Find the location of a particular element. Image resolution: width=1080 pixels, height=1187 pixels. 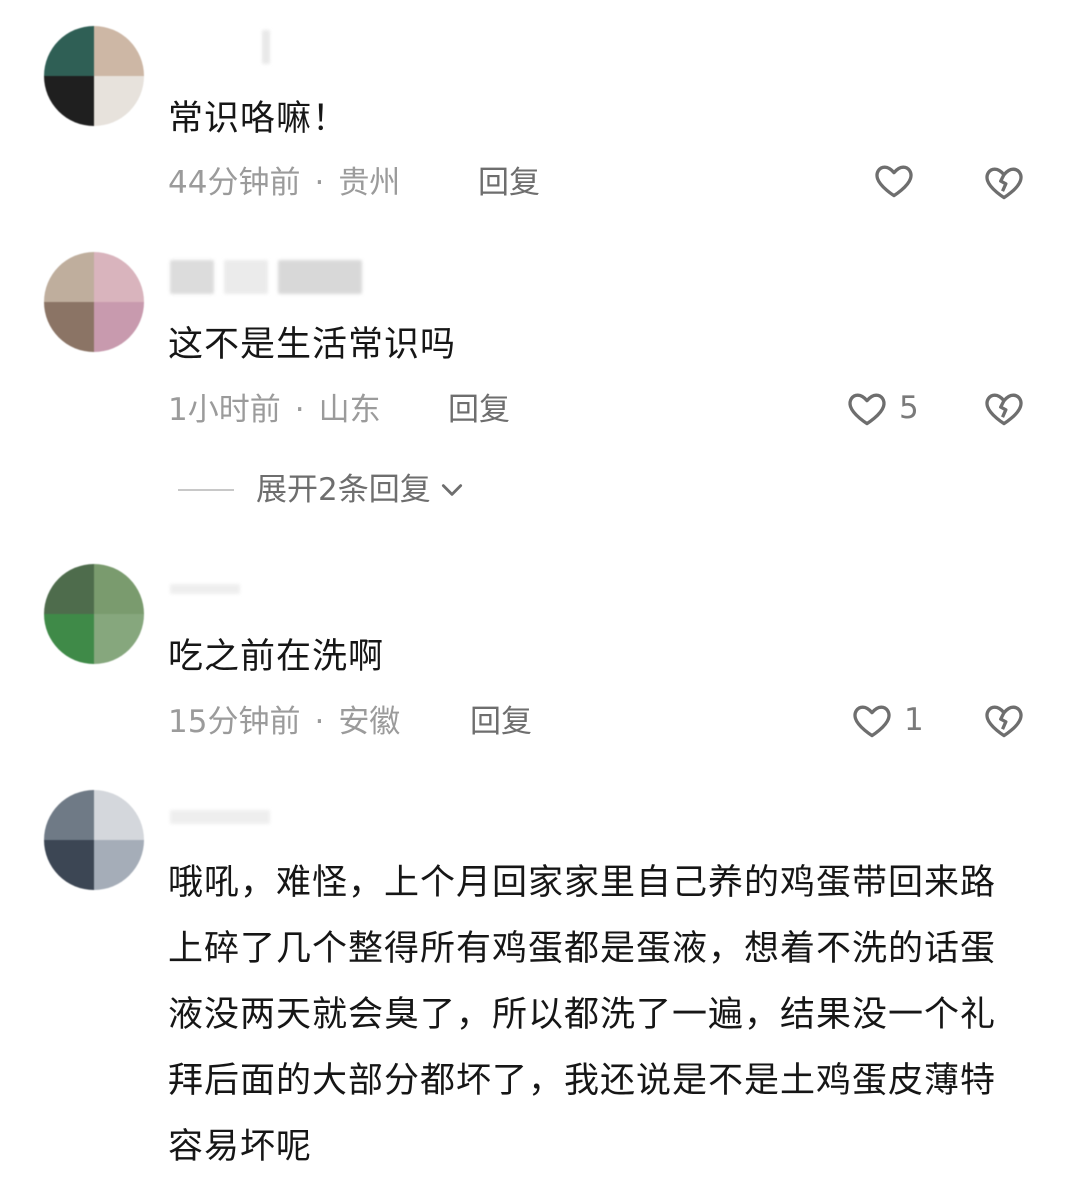

expand-replies-label: 展开2条回复 is located at coordinates (343, 490).